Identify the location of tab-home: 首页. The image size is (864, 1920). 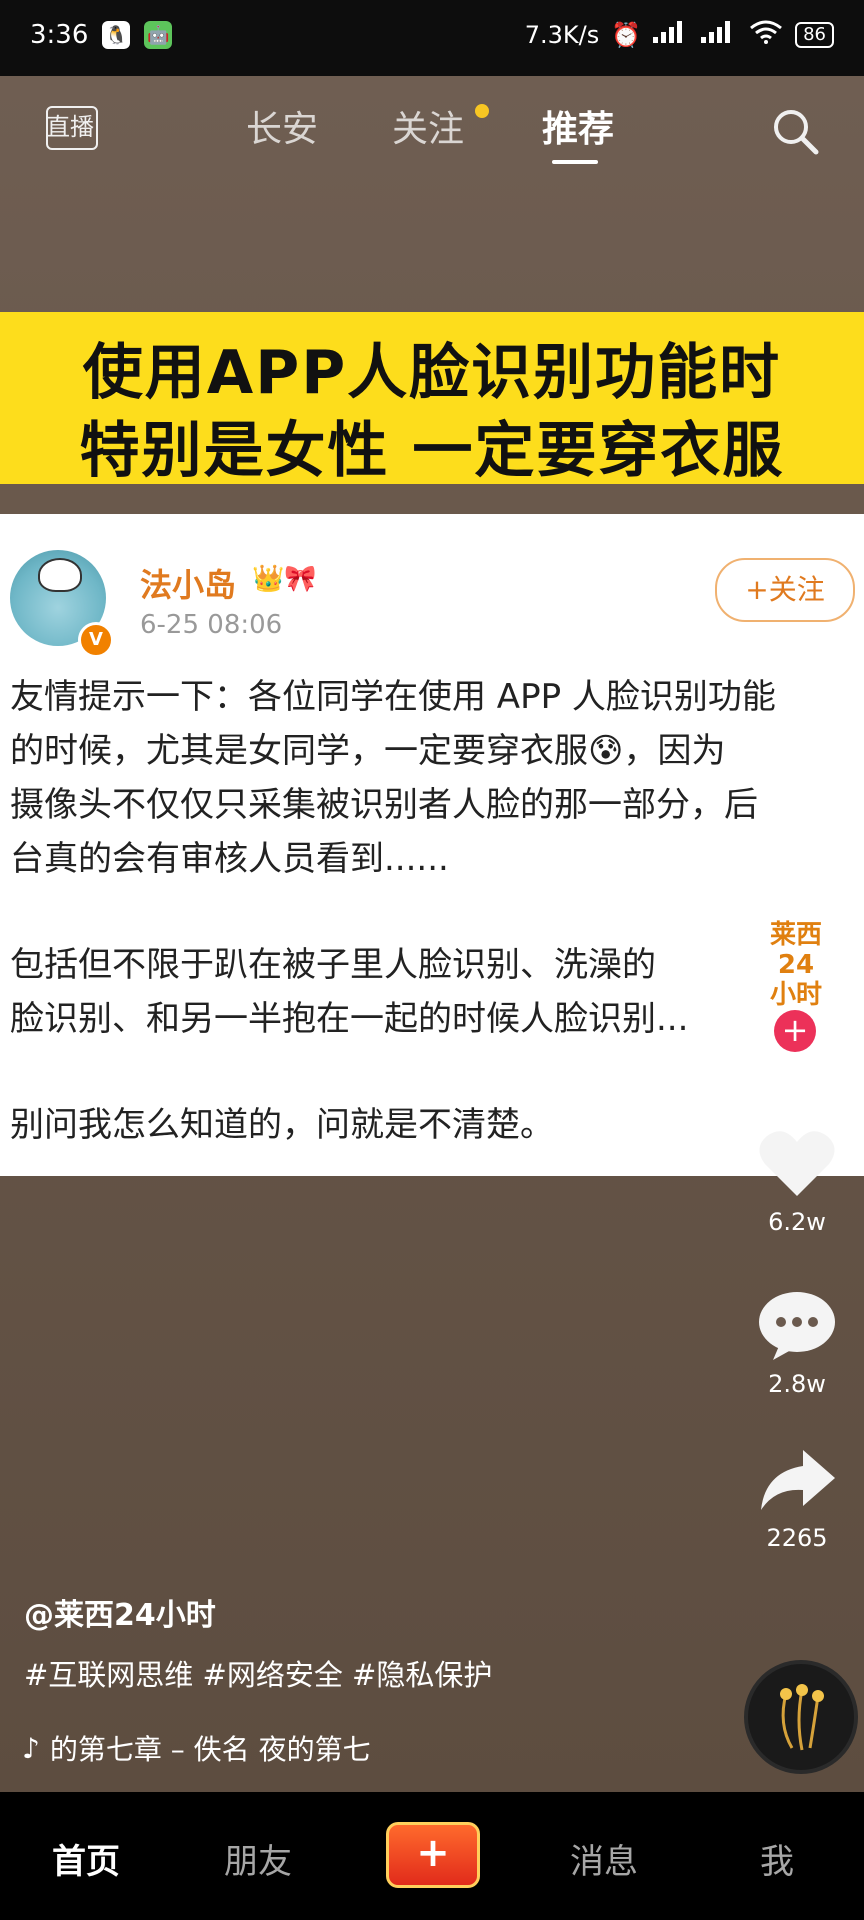
(86, 1858).